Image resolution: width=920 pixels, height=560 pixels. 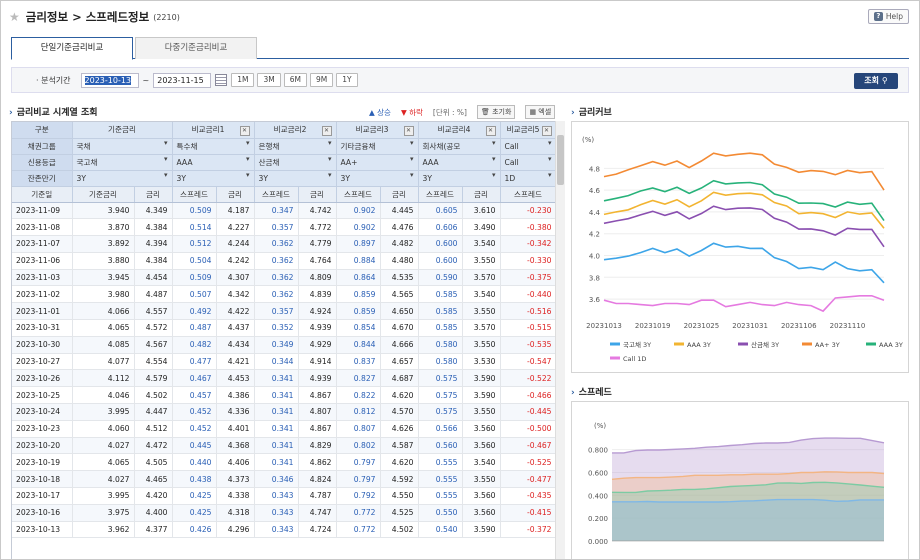 I want to click on help-button: ? Help, so click(x=888, y=16).